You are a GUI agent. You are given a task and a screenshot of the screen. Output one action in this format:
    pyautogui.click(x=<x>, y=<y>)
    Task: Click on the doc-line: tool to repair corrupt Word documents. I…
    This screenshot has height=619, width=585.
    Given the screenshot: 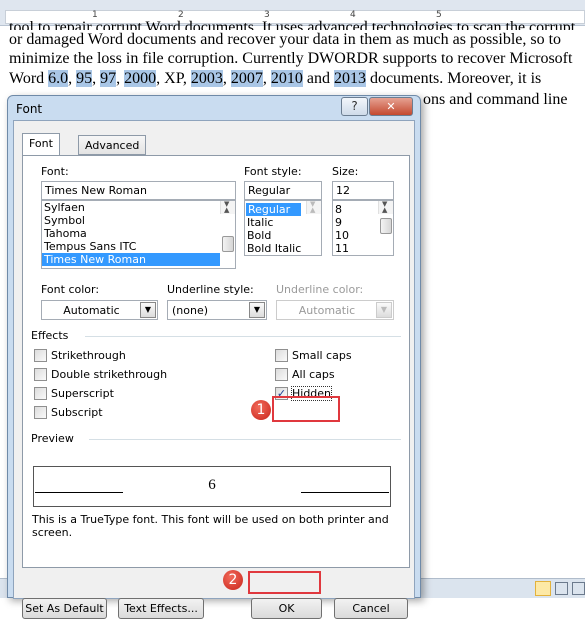 What is the action you would take?
    pyautogui.click(x=292, y=25)
    